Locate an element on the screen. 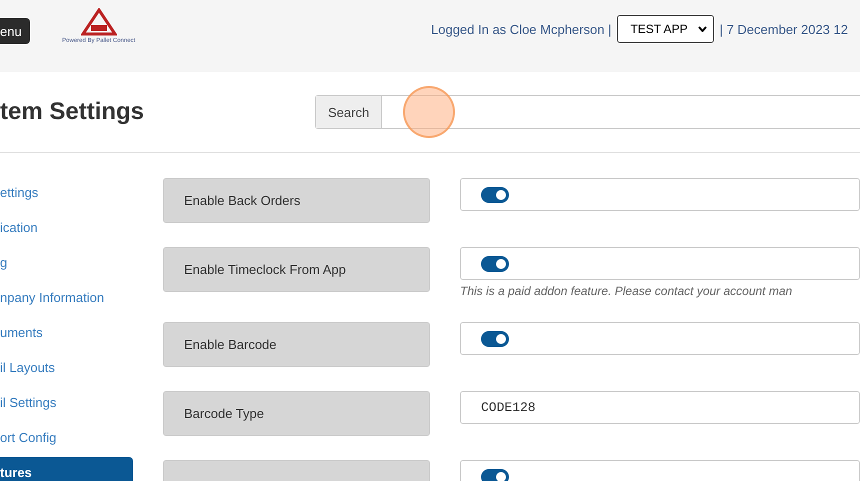  sidebar-item: ettings is located at coordinates (66, 192).